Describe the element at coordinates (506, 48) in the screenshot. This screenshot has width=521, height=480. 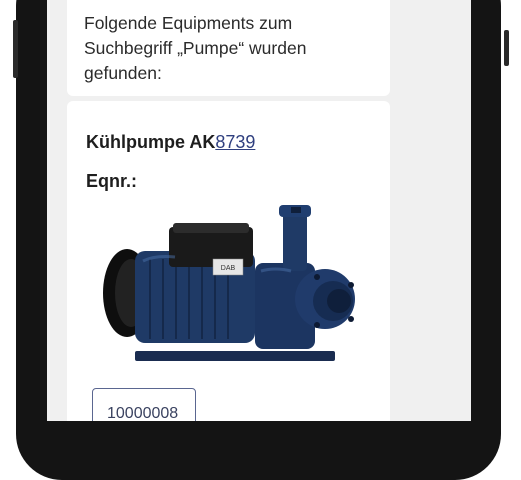
I see `phone-side-button-right` at that location.